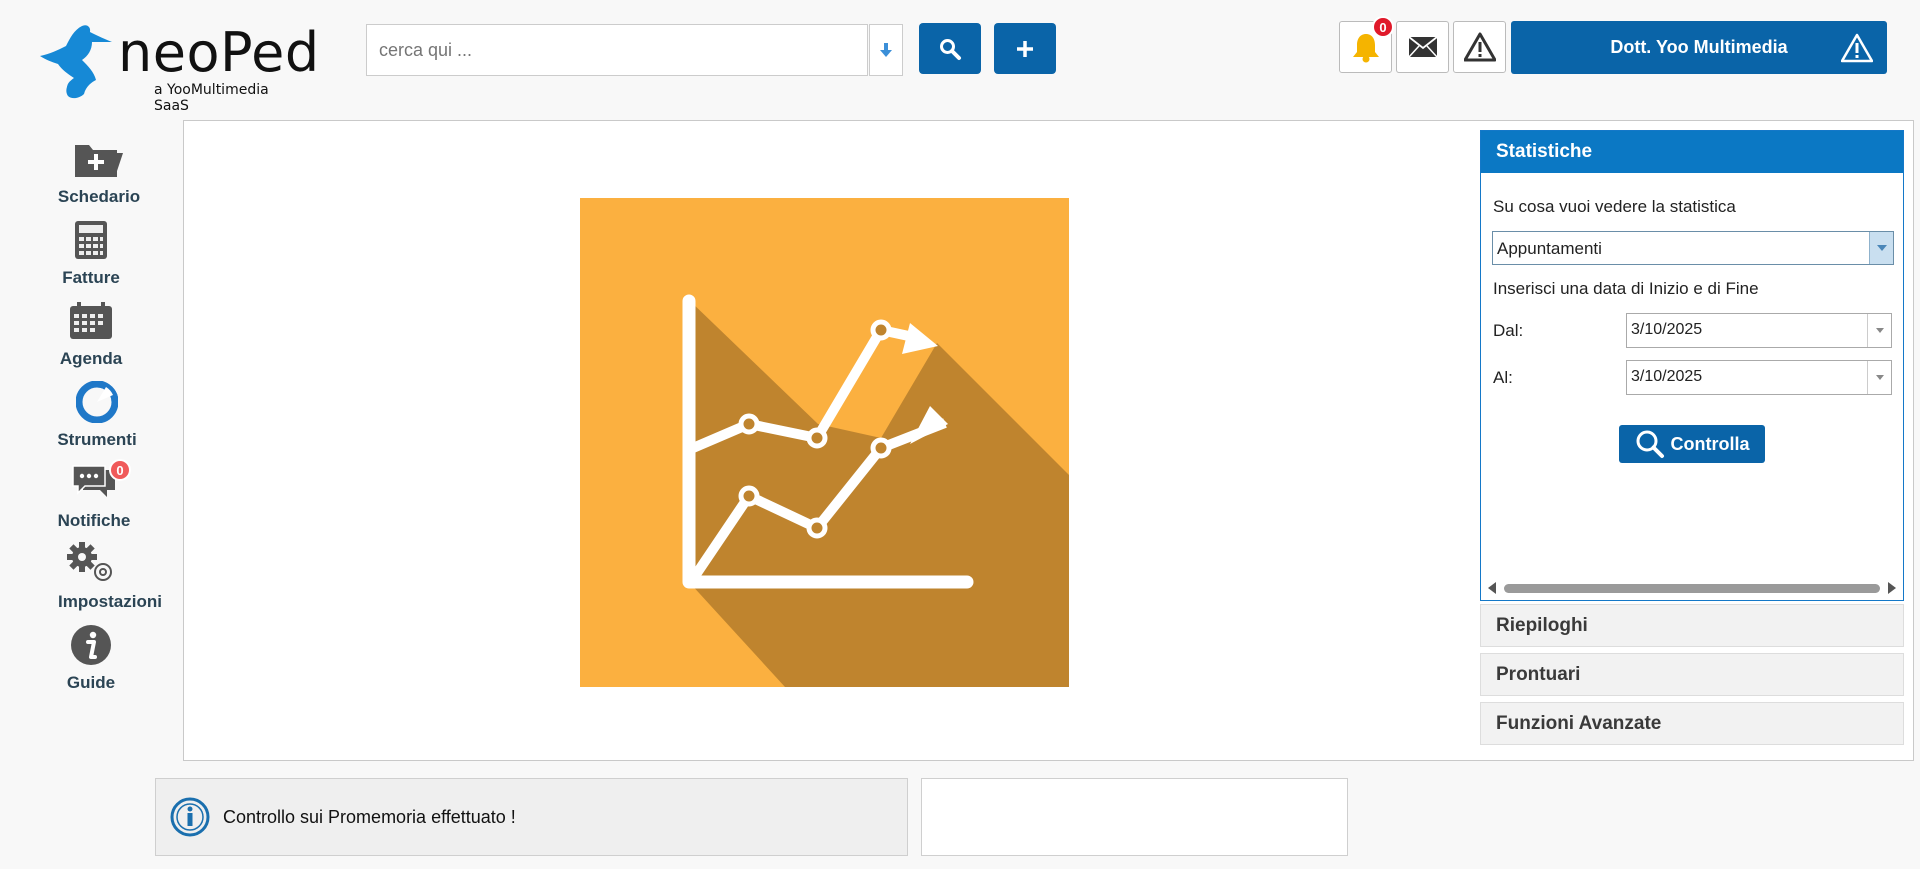 The width and height of the screenshot is (1920, 869). Describe the element at coordinates (1692, 723) in the screenshot. I see `accordion-funzioni-avanzate: Funzioni Avanzate` at that location.